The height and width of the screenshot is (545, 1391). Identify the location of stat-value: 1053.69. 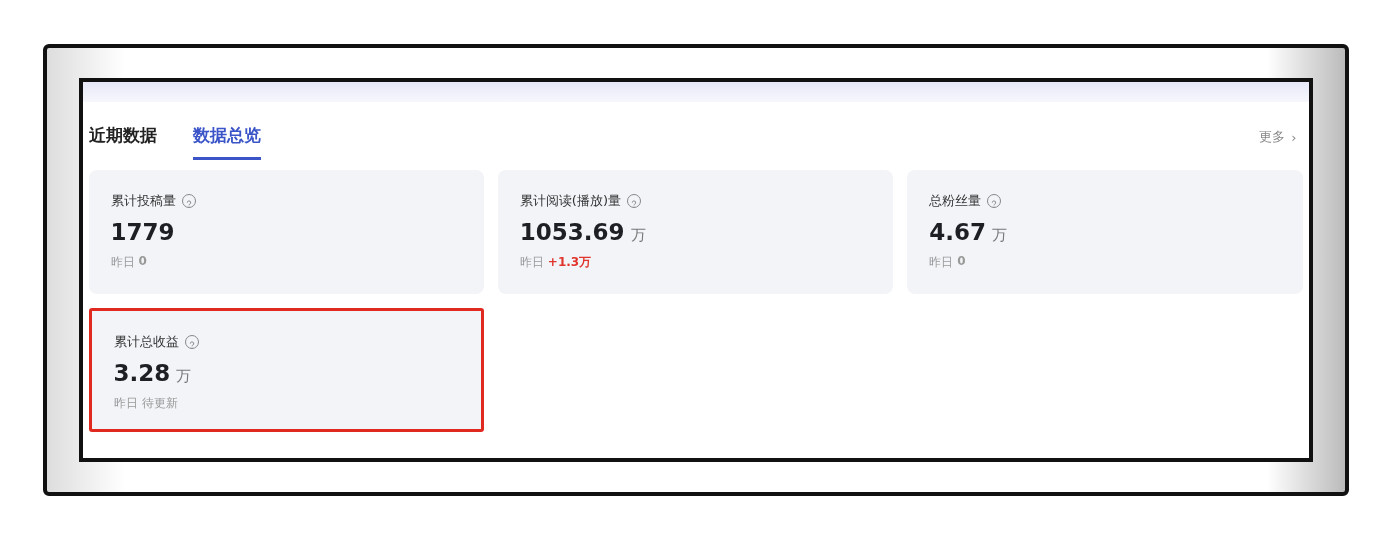
(572, 232).